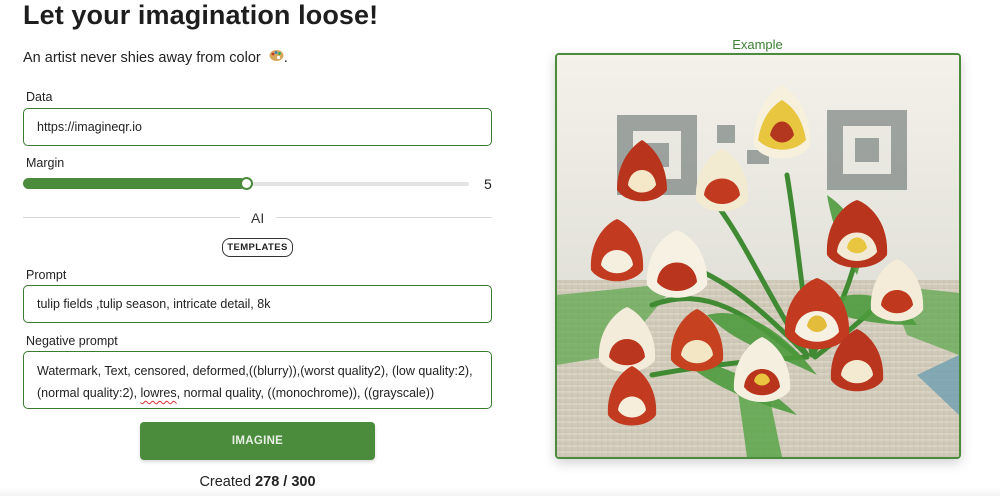 The width and height of the screenshot is (1000, 496). I want to click on subtitle-suffix: ., so click(285, 58).